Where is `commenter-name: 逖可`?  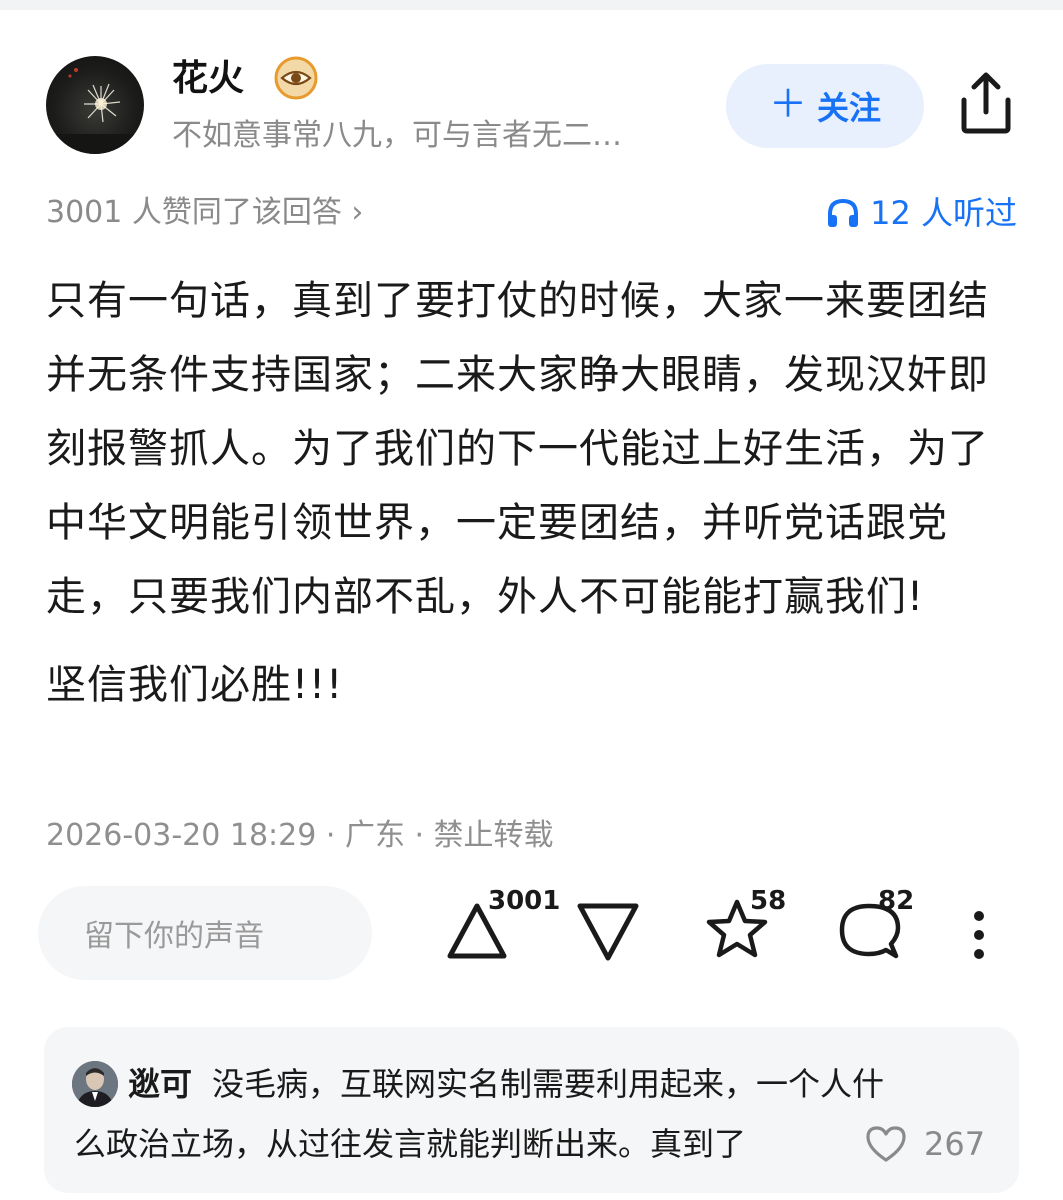
commenter-name: 逖可 is located at coordinates (160, 1084).